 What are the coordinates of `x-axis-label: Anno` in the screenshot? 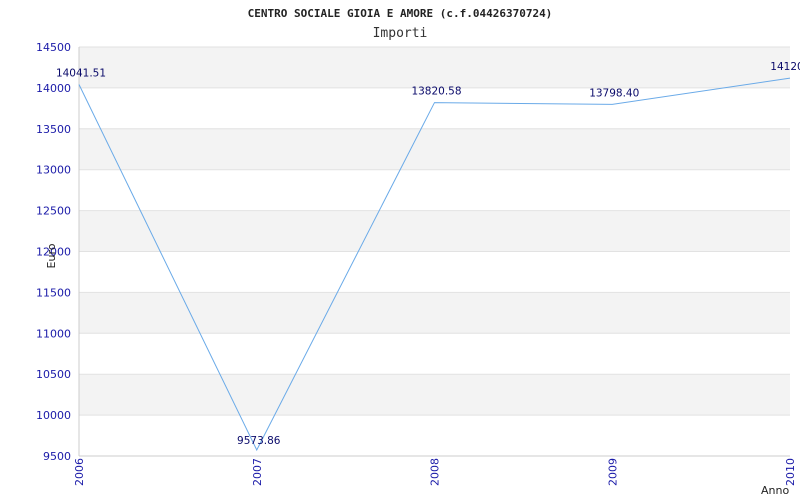 It's located at (775, 490).